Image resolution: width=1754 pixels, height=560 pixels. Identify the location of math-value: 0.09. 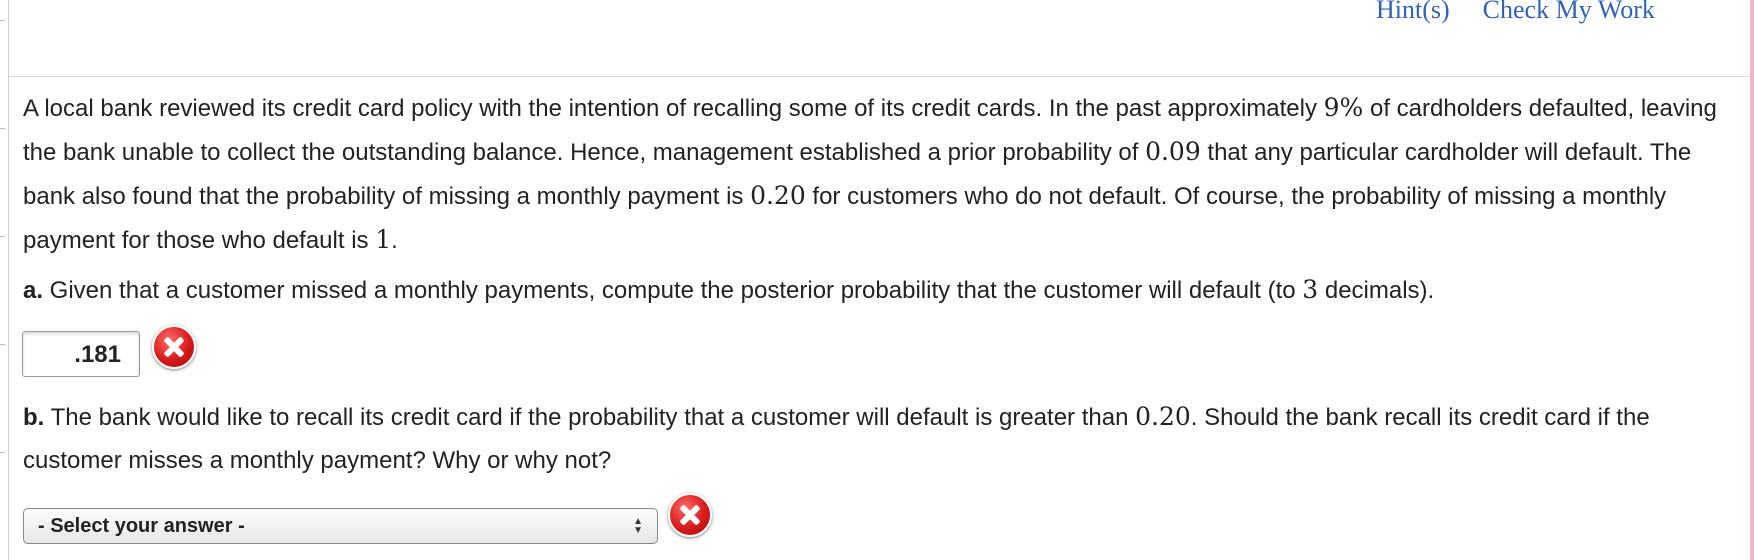
(1173, 151).